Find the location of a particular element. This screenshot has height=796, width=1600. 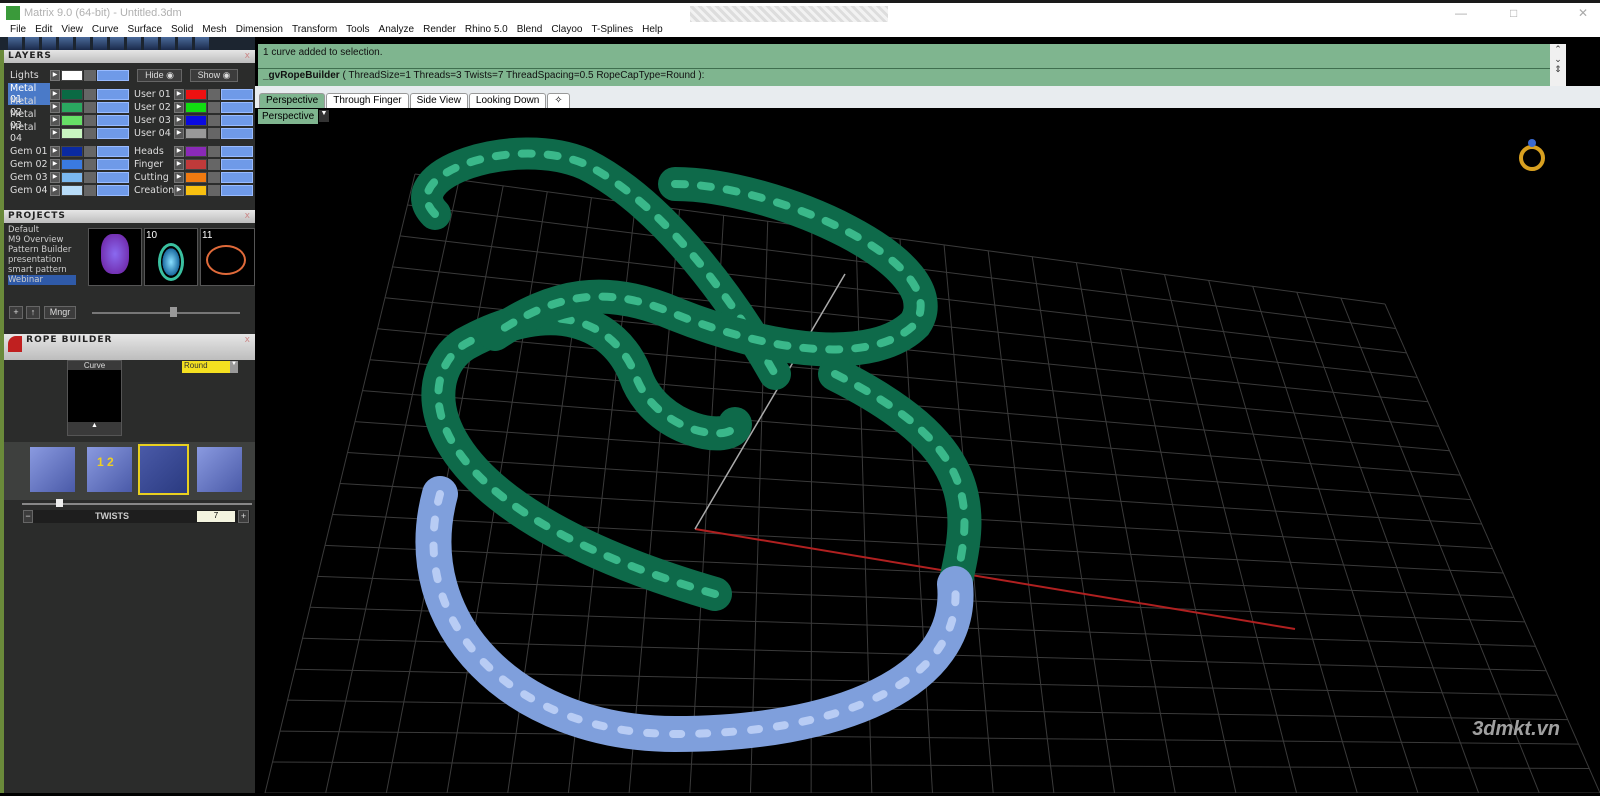

cap-type-select: Round ▼ is located at coordinates (210, 367).